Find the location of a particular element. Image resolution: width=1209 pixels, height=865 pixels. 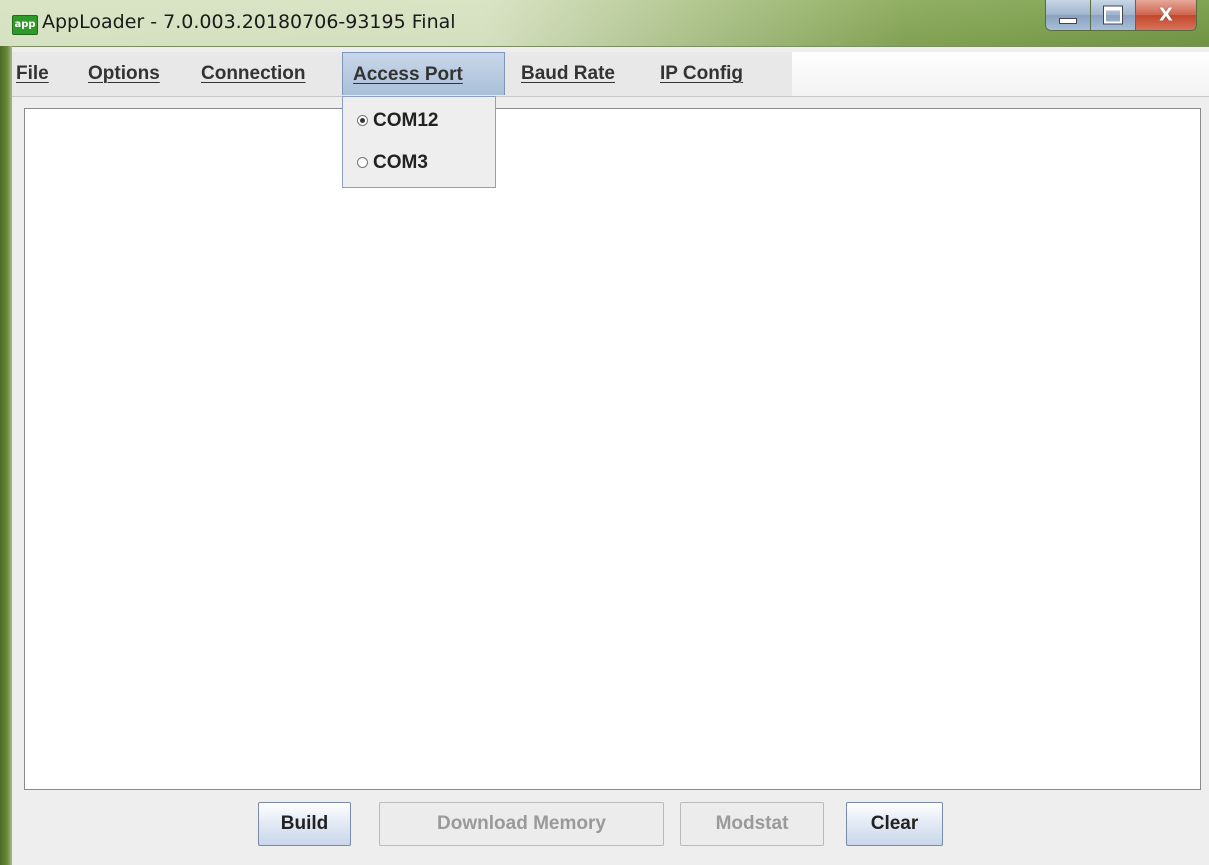

maximize-button is located at coordinates (1113, 15).